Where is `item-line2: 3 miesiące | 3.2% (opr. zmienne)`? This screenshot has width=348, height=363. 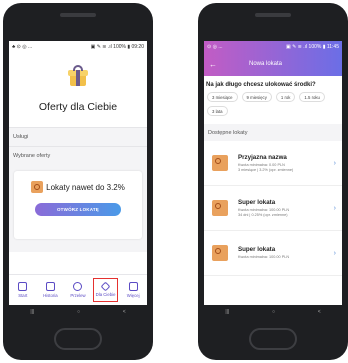
item-line2: 3 miesiące | 3.2% (opr. zmienne) is located at coordinates (266, 169).